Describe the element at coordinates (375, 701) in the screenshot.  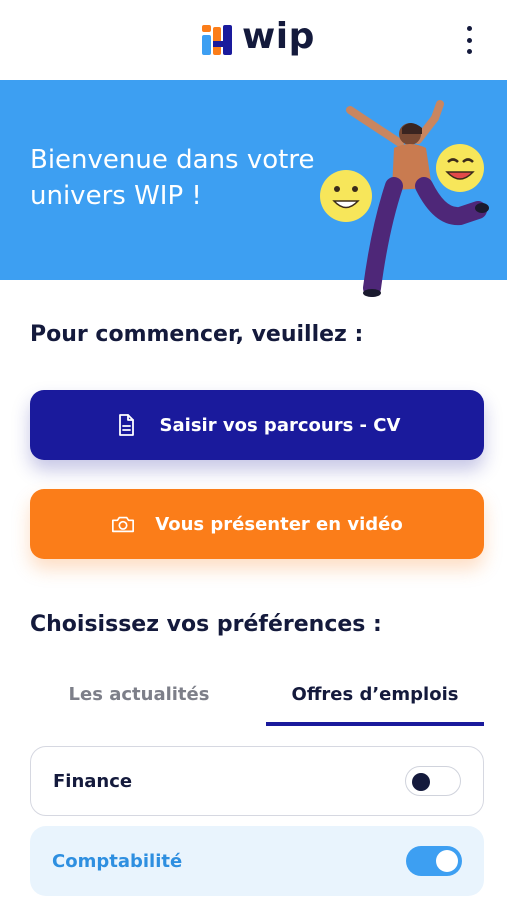
I see `tab-job-offers: Offres d’emplois` at that location.